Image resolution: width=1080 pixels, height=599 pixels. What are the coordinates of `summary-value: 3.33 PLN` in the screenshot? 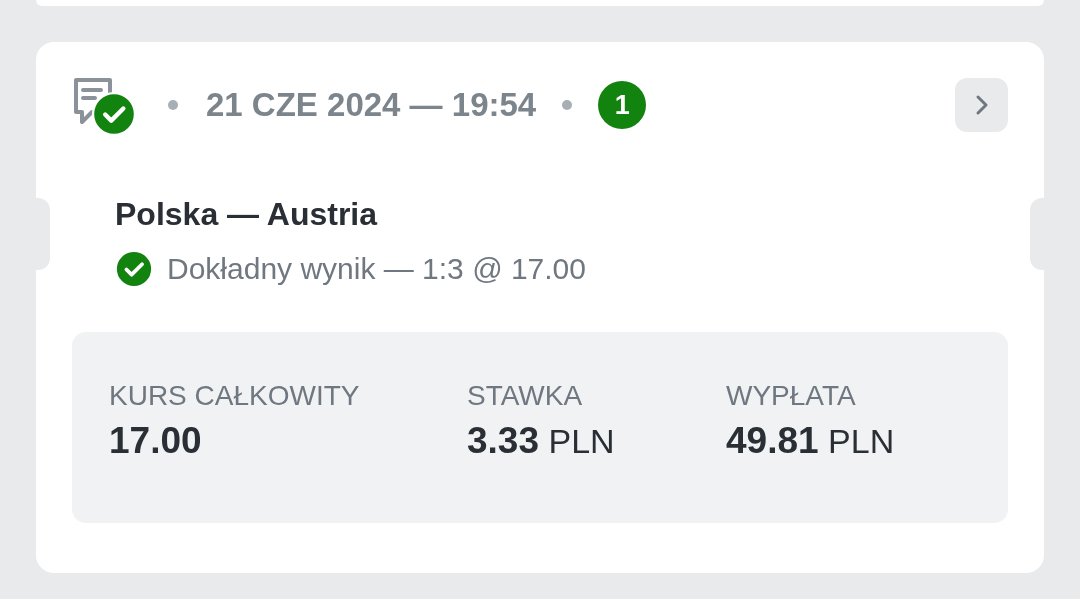 It's located at (541, 441).